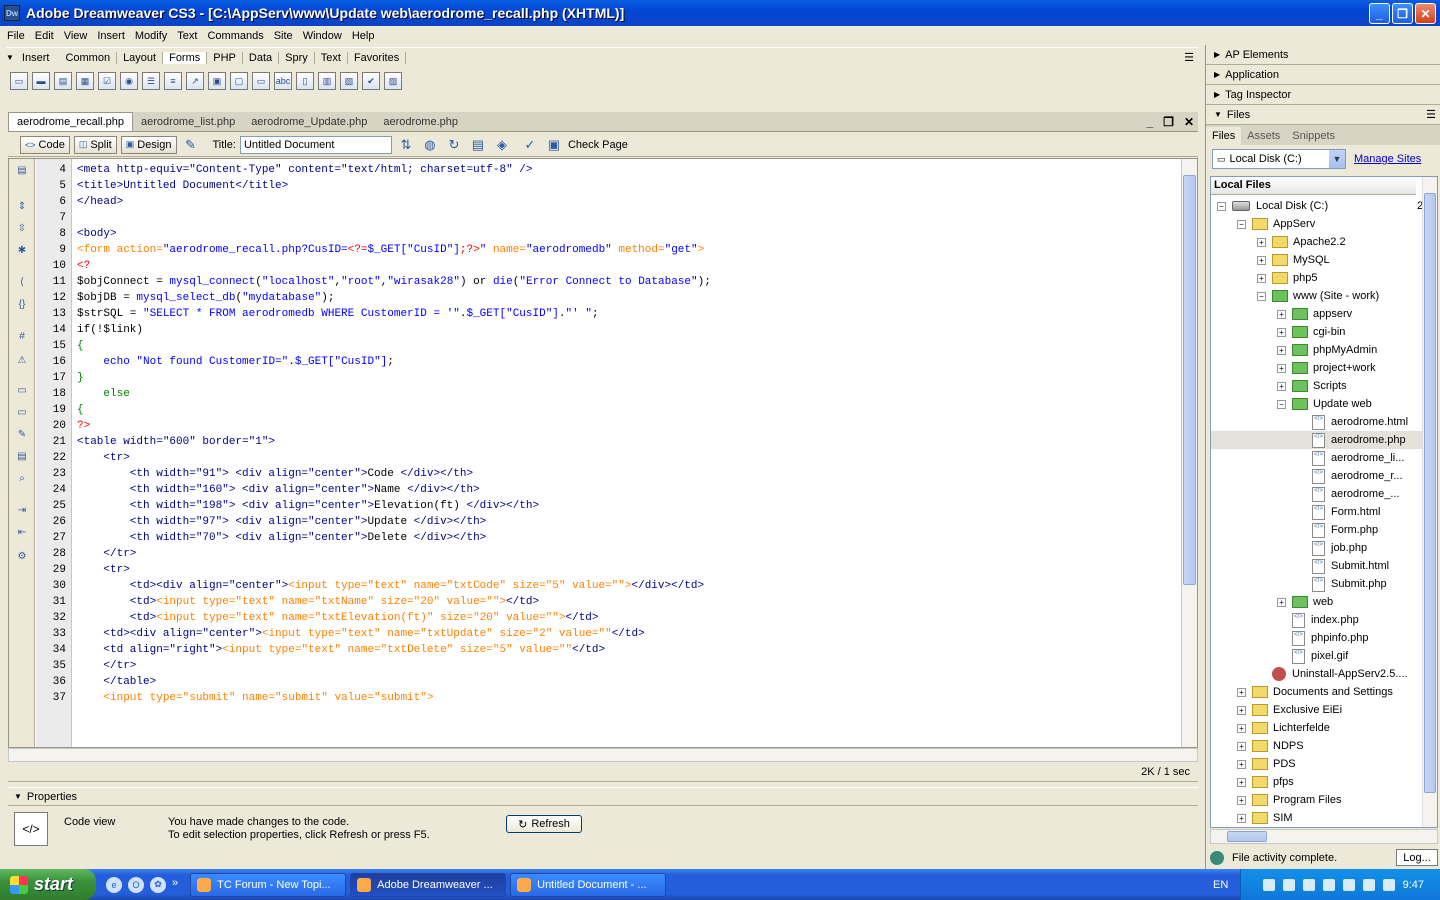 This screenshot has width=1440, height=900. What do you see at coordinates (1318, 296) in the screenshot?
I see `tree-item: − www (Site - work)` at bounding box center [1318, 296].